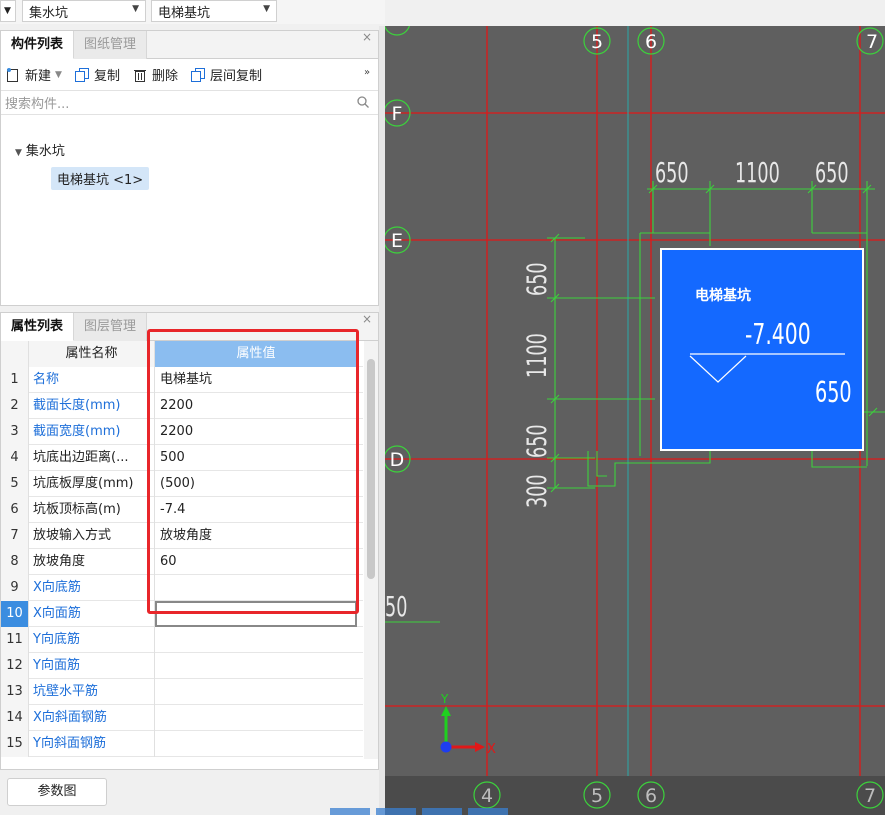 The width and height of the screenshot is (885, 815). What do you see at coordinates (111, 45) in the screenshot?
I see `tab-drawing-management: 图纸管理` at bounding box center [111, 45].